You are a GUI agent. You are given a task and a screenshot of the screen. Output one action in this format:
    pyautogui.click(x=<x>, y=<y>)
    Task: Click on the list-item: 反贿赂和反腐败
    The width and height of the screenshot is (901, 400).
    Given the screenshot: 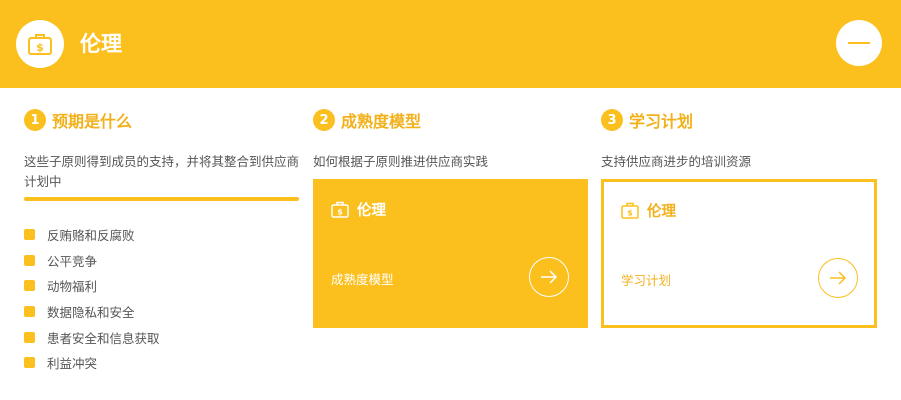 What is the action you would take?
    pyautogui.click(x=92, y=235)
    